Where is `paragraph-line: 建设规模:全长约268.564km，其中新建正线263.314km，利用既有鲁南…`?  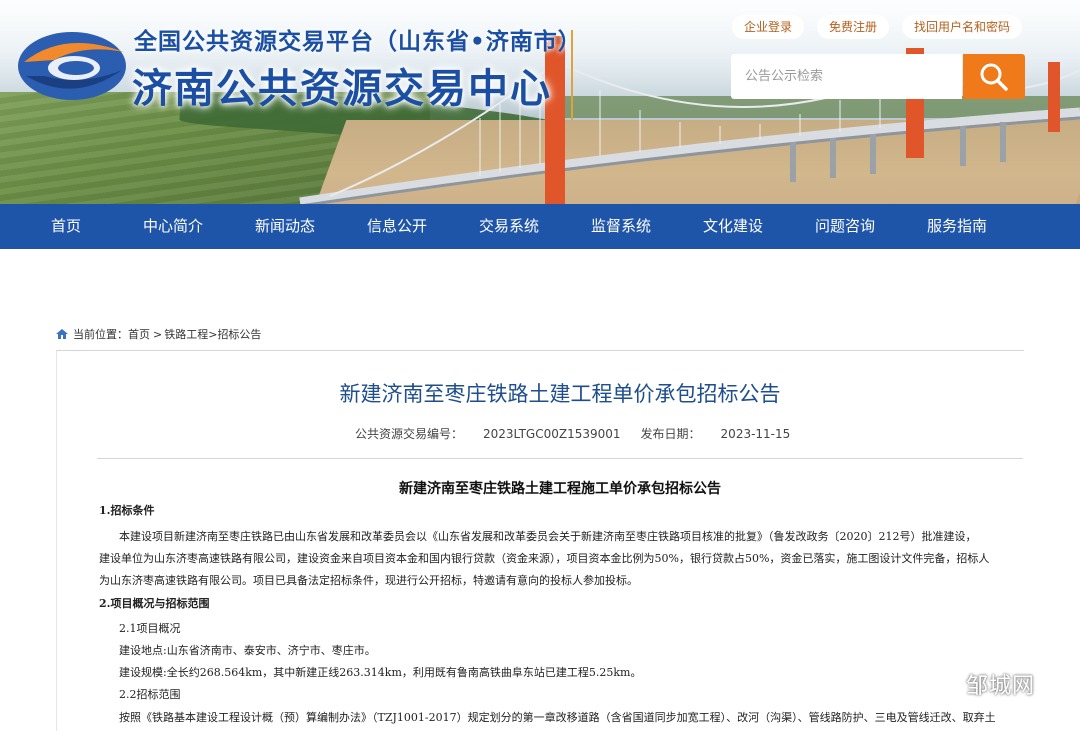 paragraph-line: 建设规模:全长约268.564km，其中新建正线263.314km，利用既有鲁南… is located at coordinates (380, 672).